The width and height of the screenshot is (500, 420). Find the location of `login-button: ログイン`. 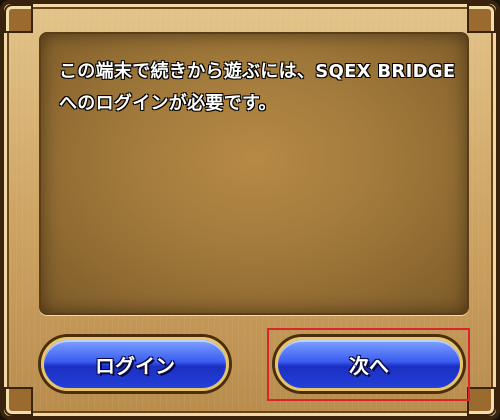

login-button: ログイン is located at coordinates (135, 364).